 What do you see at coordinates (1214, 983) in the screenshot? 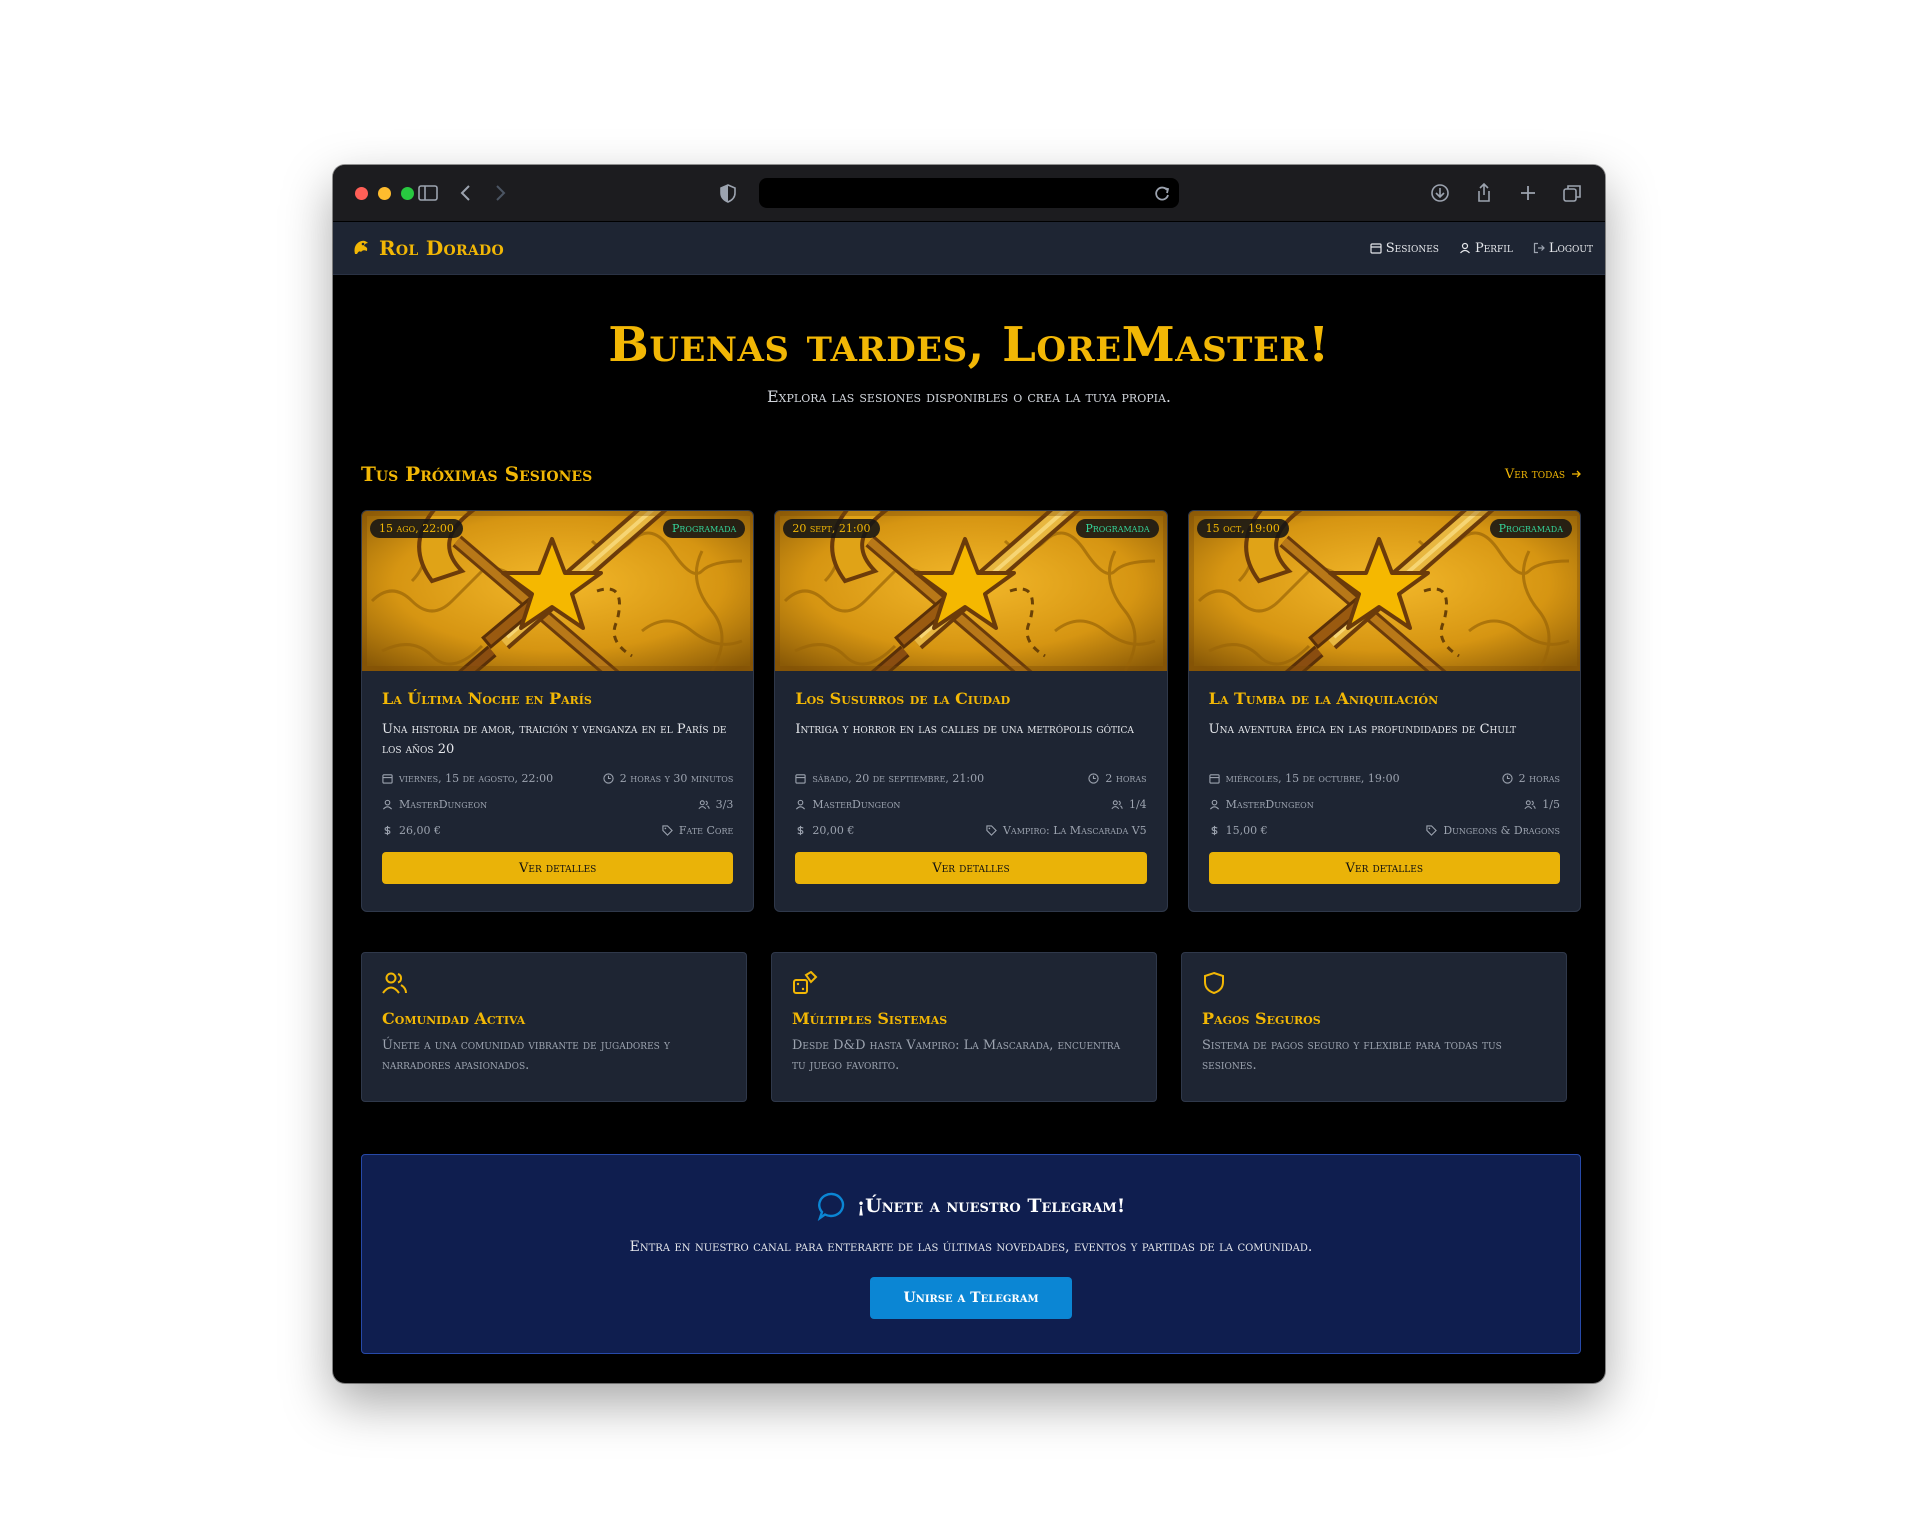
I see `shield-icon` at bounding box center [1214, 983].